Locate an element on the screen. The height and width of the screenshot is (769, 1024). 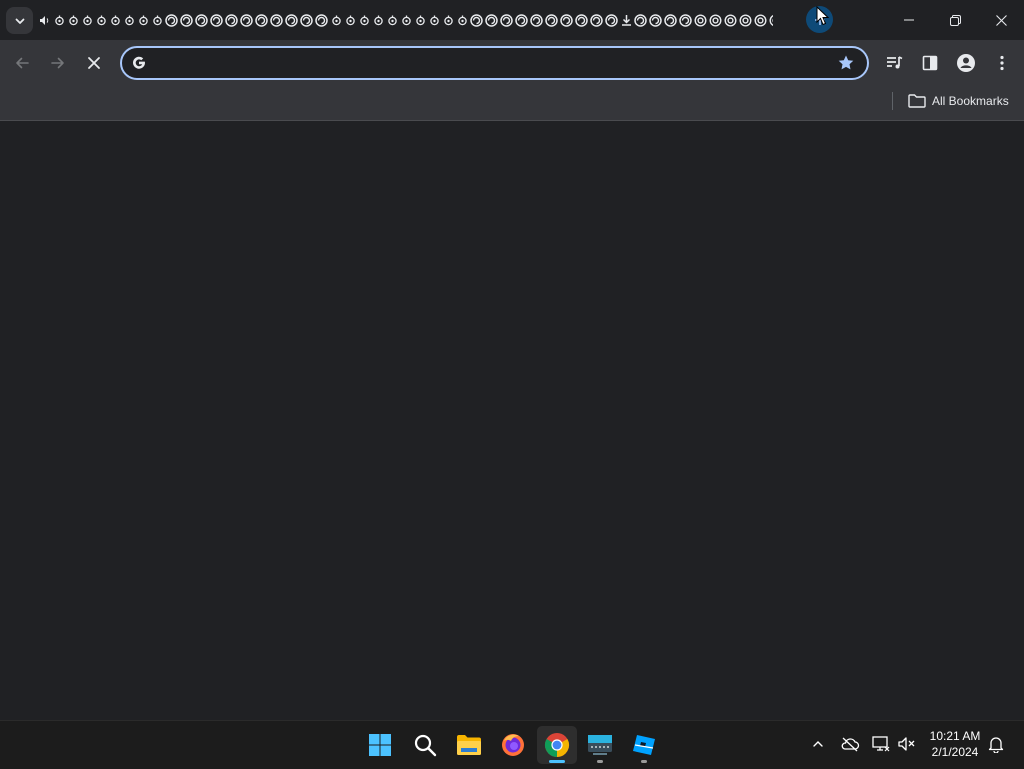
kebab-menu-icon is located at coordinates (1002, 63).